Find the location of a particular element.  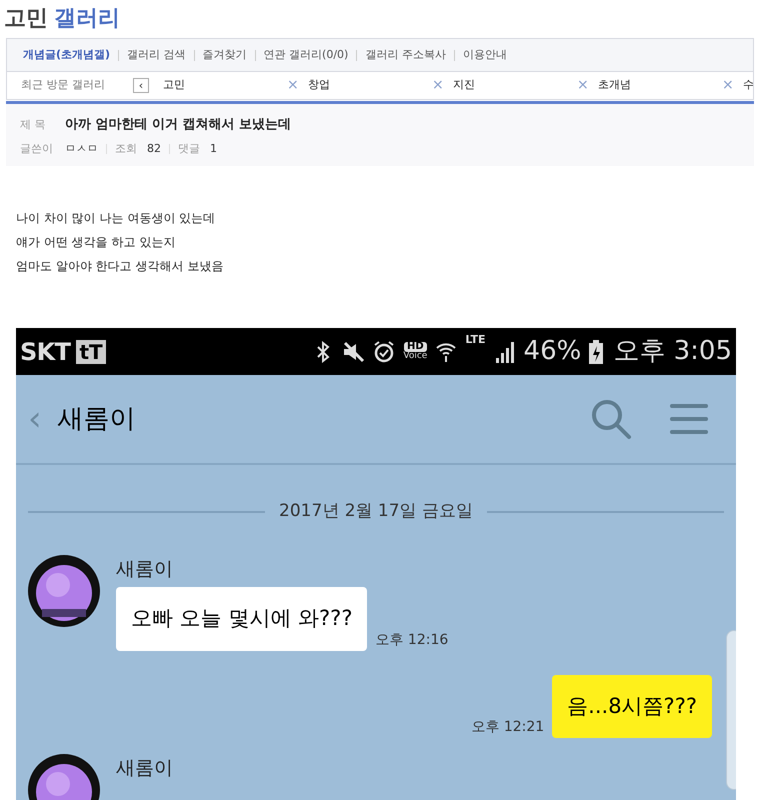

message-time: 오후 12:16 is located at coordinates (411, 640).